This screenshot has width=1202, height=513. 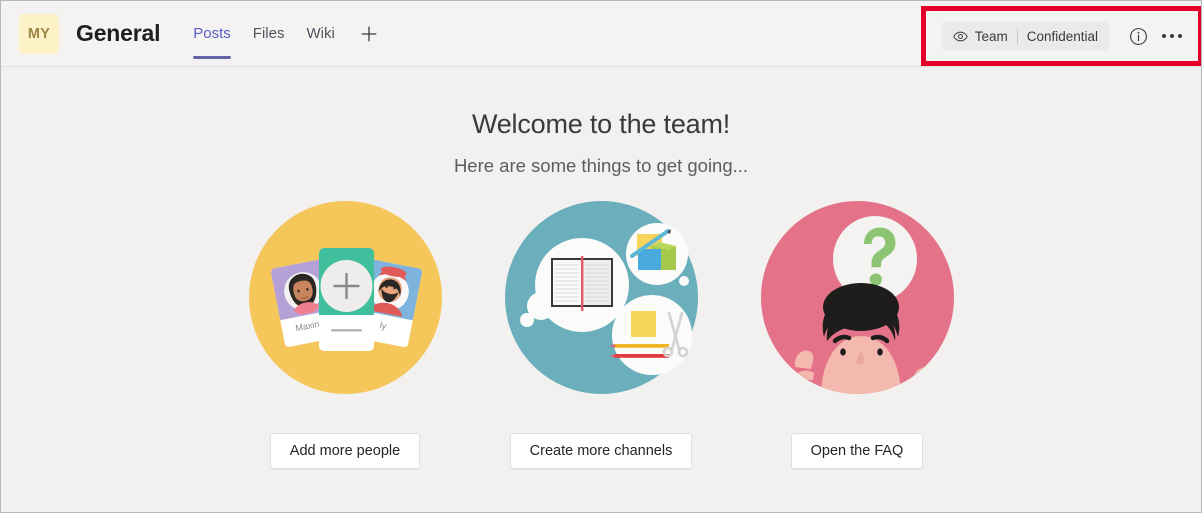 What do you see at coordinates (1062, 36) in the screenshot?
I see `sensitivity-classification-label: Confidential` at bounding box center [1062, 36].